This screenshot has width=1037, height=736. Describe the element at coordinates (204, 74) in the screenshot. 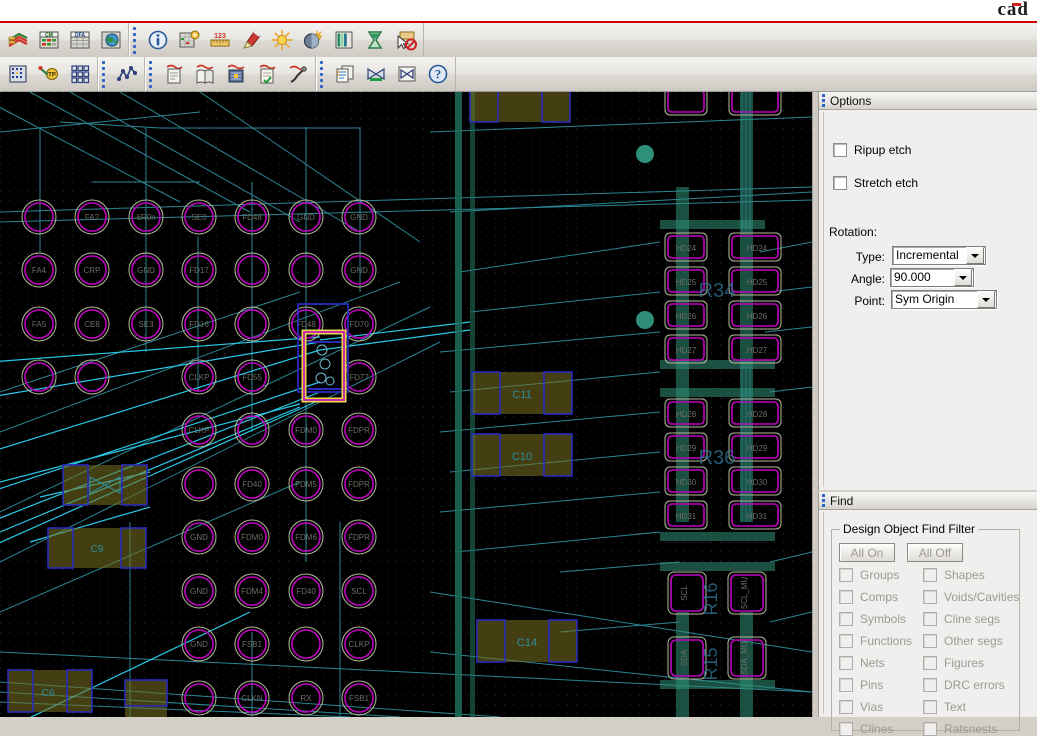

I see `report-book-icon` at that location.